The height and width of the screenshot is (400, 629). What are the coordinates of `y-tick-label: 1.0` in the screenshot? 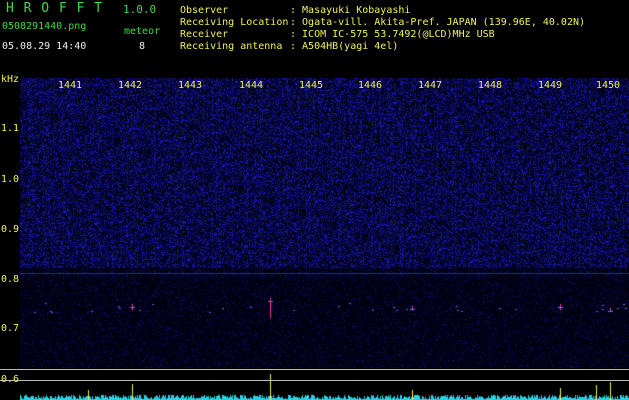 It's located at (10, 179).